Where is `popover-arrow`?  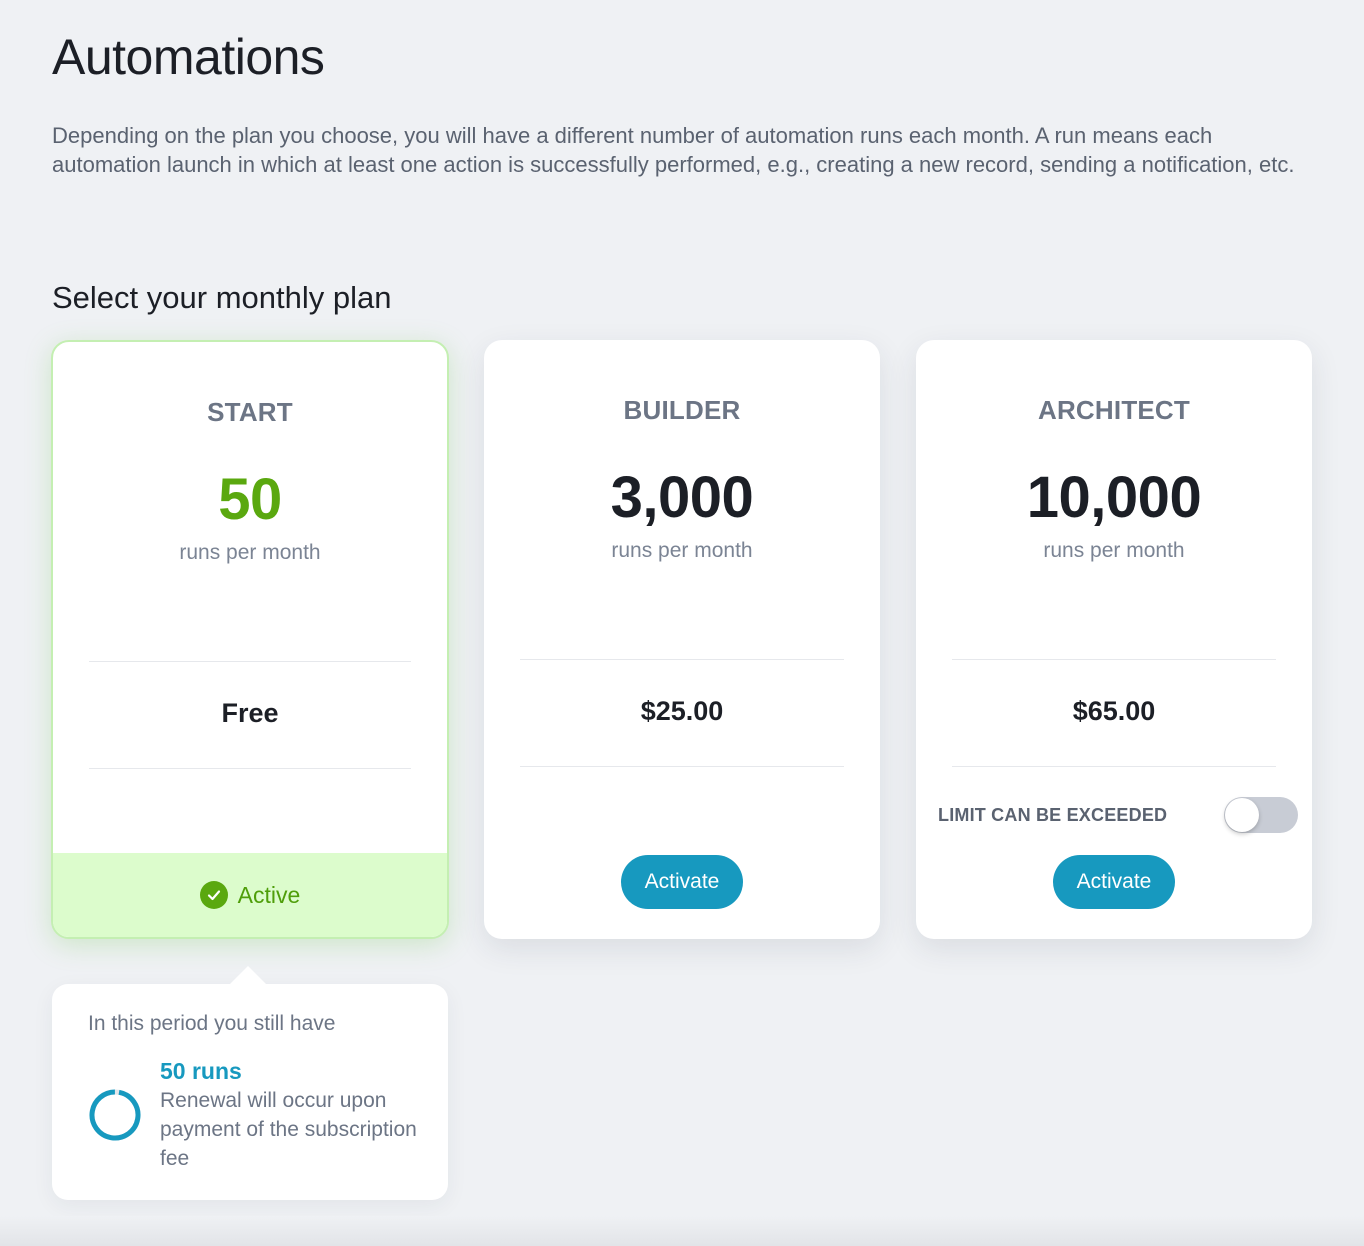
popover-arrow is located at coordinates (248, 975).